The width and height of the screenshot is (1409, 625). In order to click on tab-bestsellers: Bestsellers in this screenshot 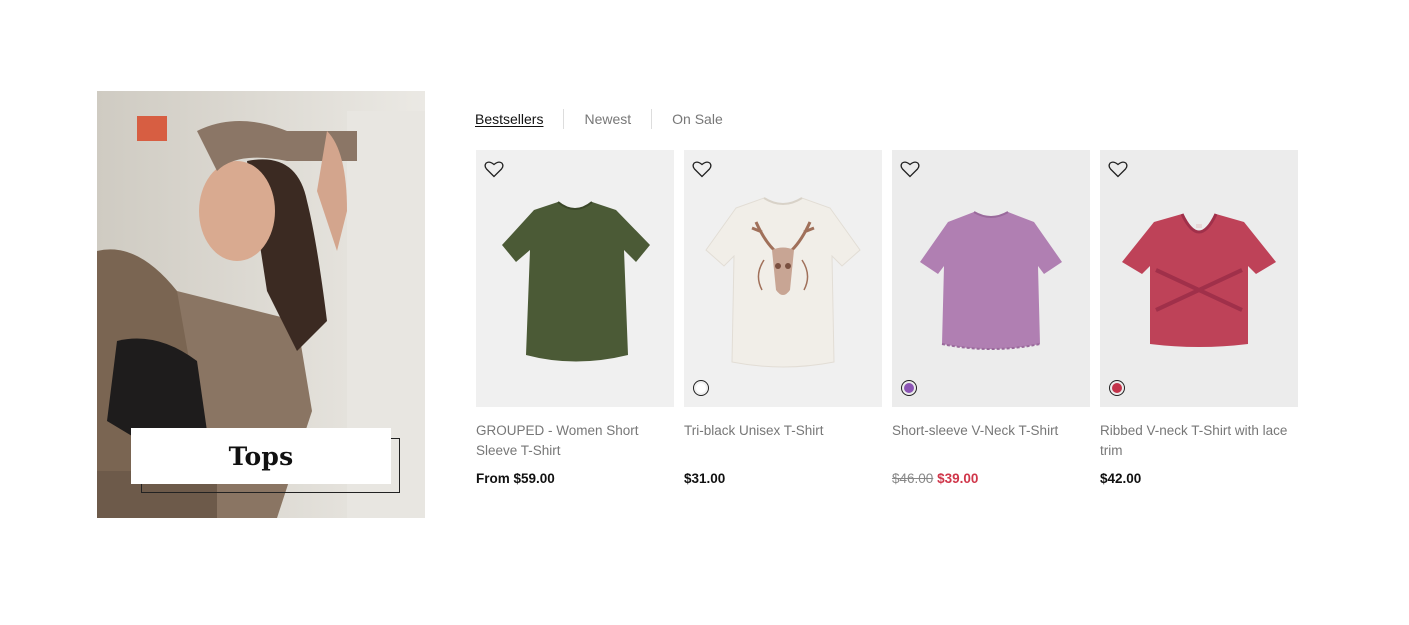, I will do `click(519, 119)`.